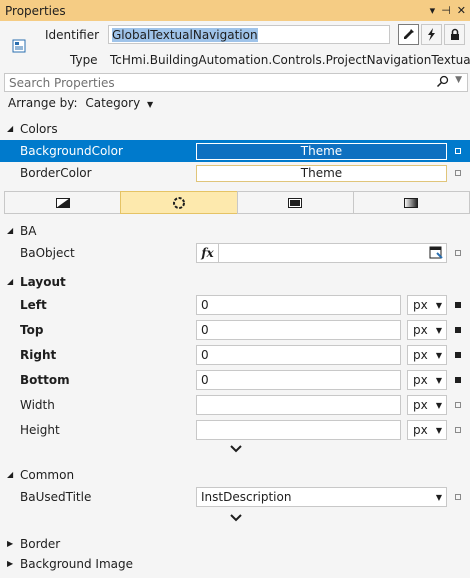  I want to click on bottom-input: 0, so click(298, 380).